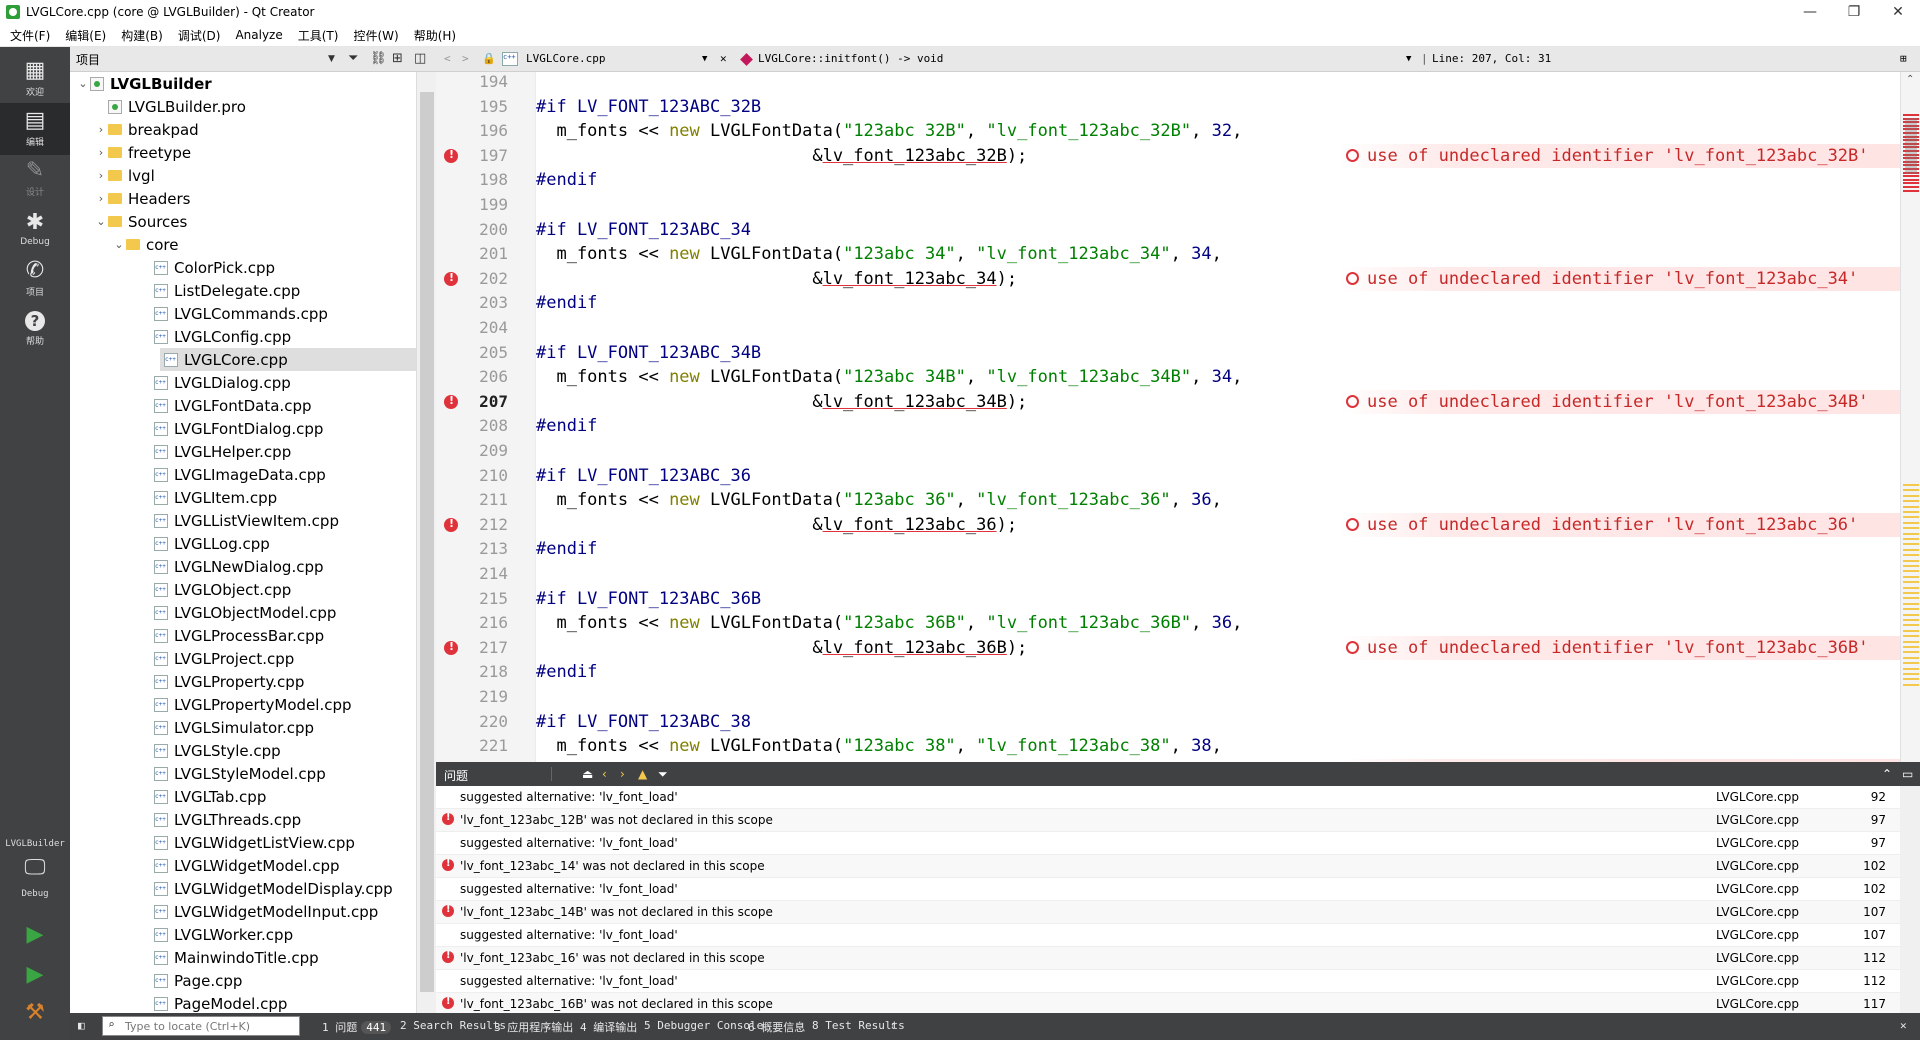 This screenshot has width=1920, height=1040. What do you see at coordinates (243, 957) in the screenshot?
I see `tree-item: MainwindoTitle.cpp` at bounding box center [243, 957].